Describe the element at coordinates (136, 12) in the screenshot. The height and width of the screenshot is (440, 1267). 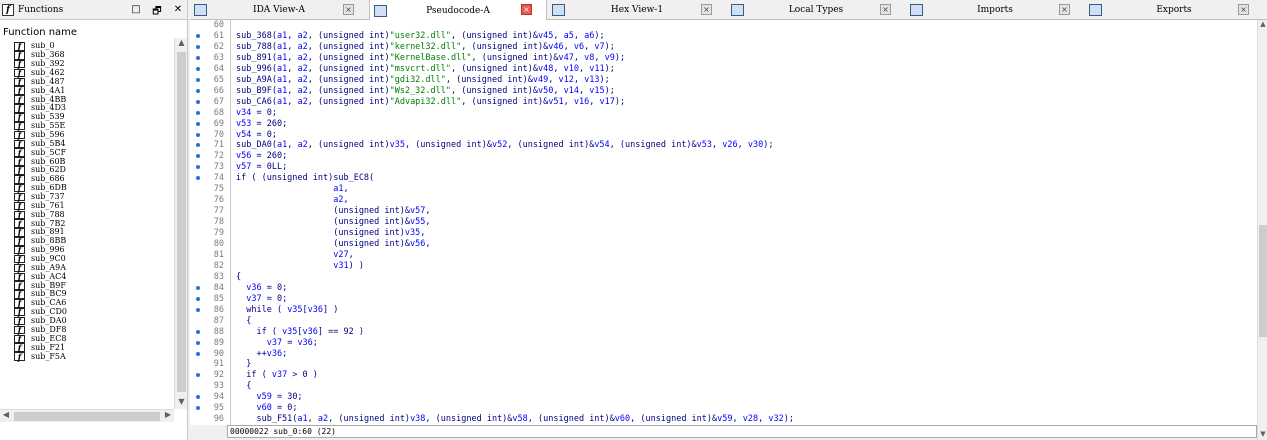
I see `maximize-button: □` at that location.